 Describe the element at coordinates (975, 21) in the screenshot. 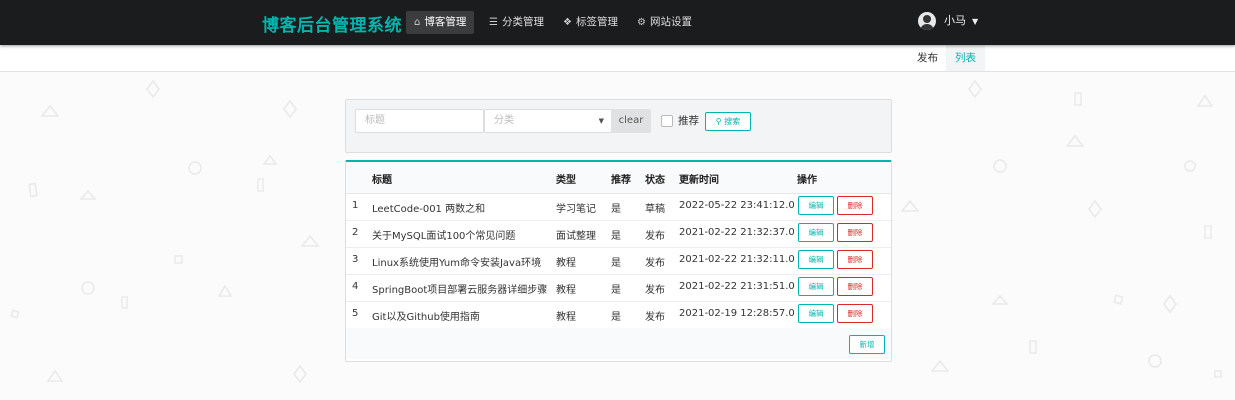

I see `caret-down-icon: ▼` at that location.